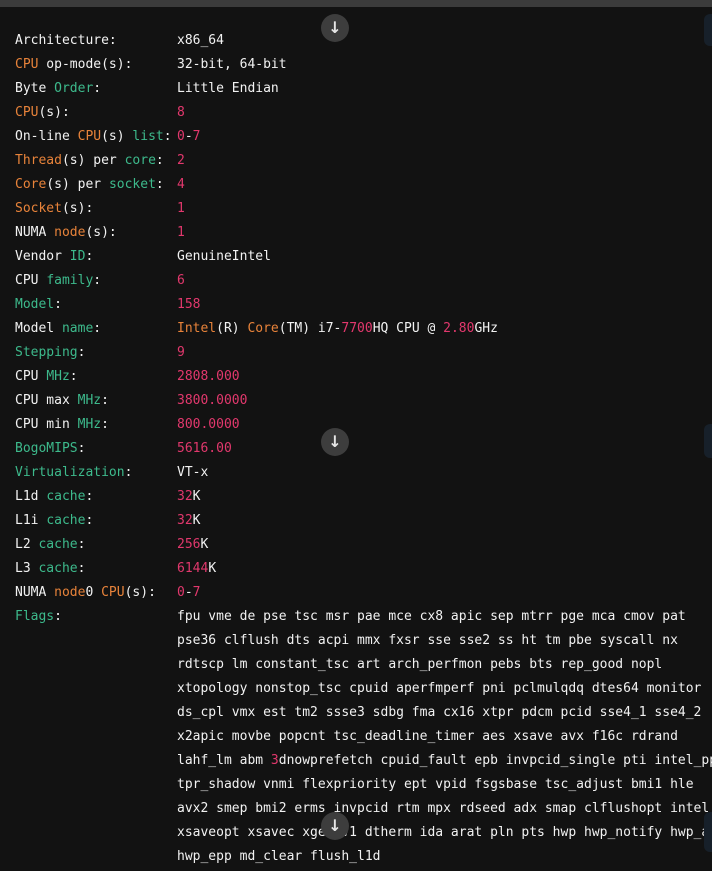 Image resolution: width=712 pixels, height=871 pixels. Describe the element at coordinates (181, 112) in the screenshot. I see `info-value: 8` at that location.